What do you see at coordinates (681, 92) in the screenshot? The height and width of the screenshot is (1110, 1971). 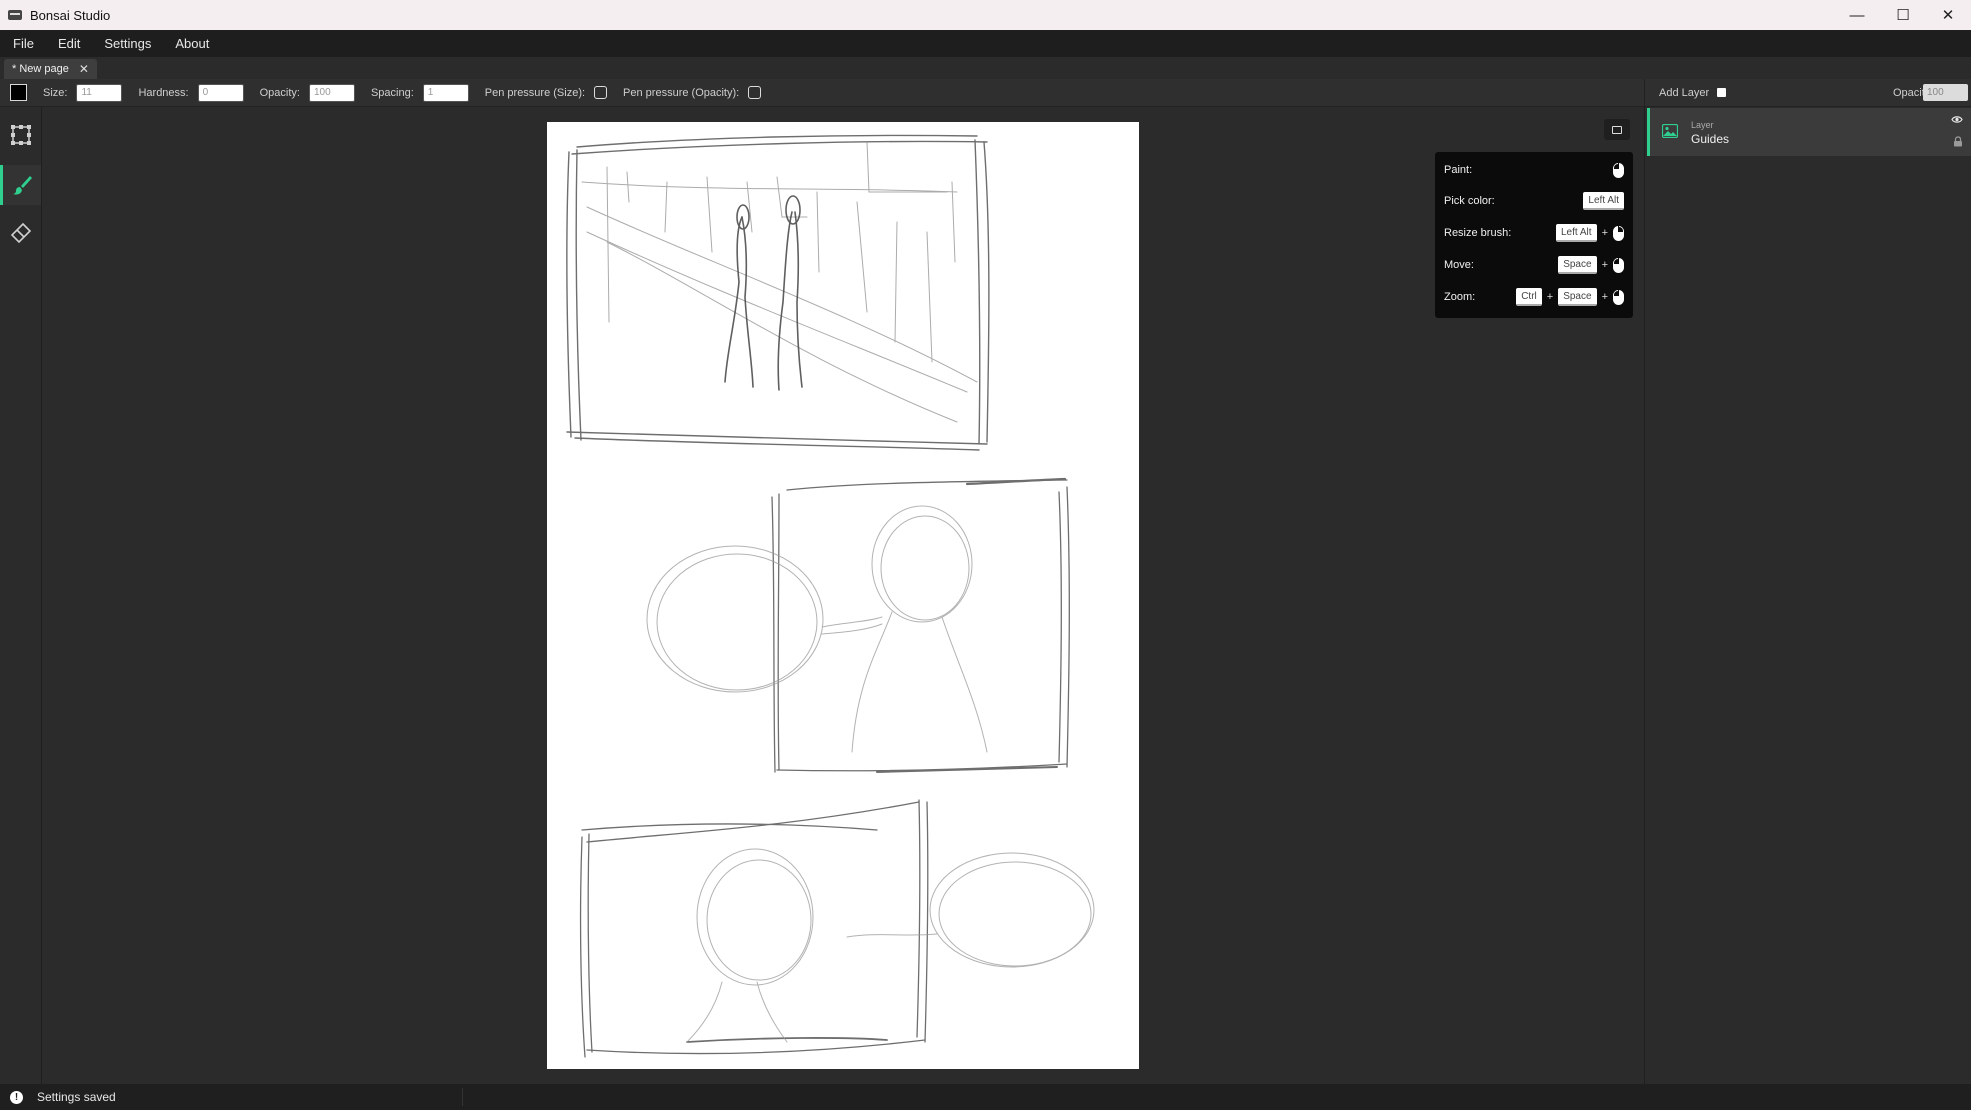 I see `pen-pressure-opacity-label: Pen pressure (Opacity):` at bounding box center [681, 92].